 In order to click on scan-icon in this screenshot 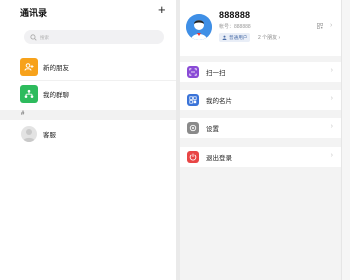, I will do `click(193, 72)`.